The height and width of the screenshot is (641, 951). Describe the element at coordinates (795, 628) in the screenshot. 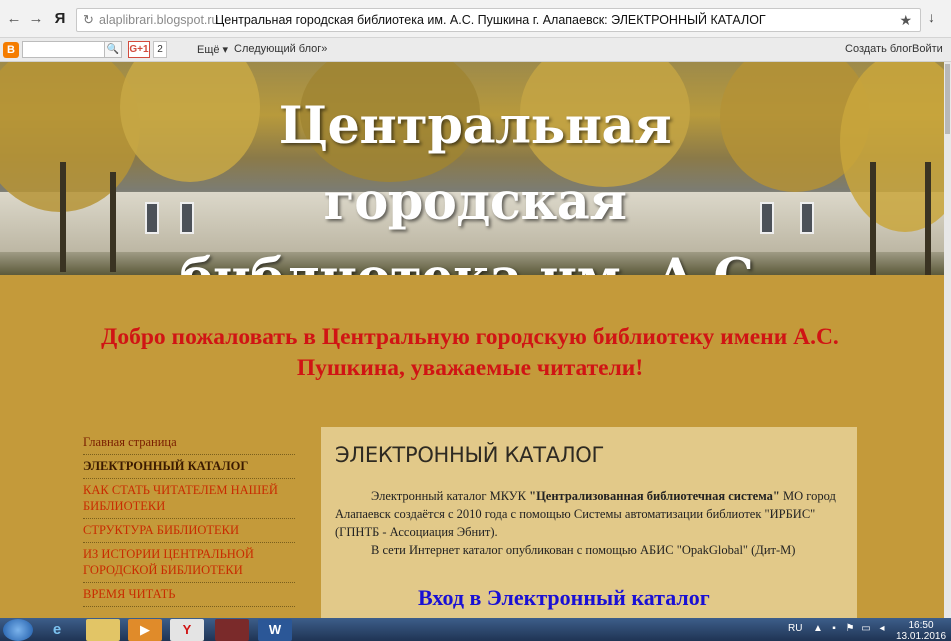

I see `language-indicator: RU` at that location.